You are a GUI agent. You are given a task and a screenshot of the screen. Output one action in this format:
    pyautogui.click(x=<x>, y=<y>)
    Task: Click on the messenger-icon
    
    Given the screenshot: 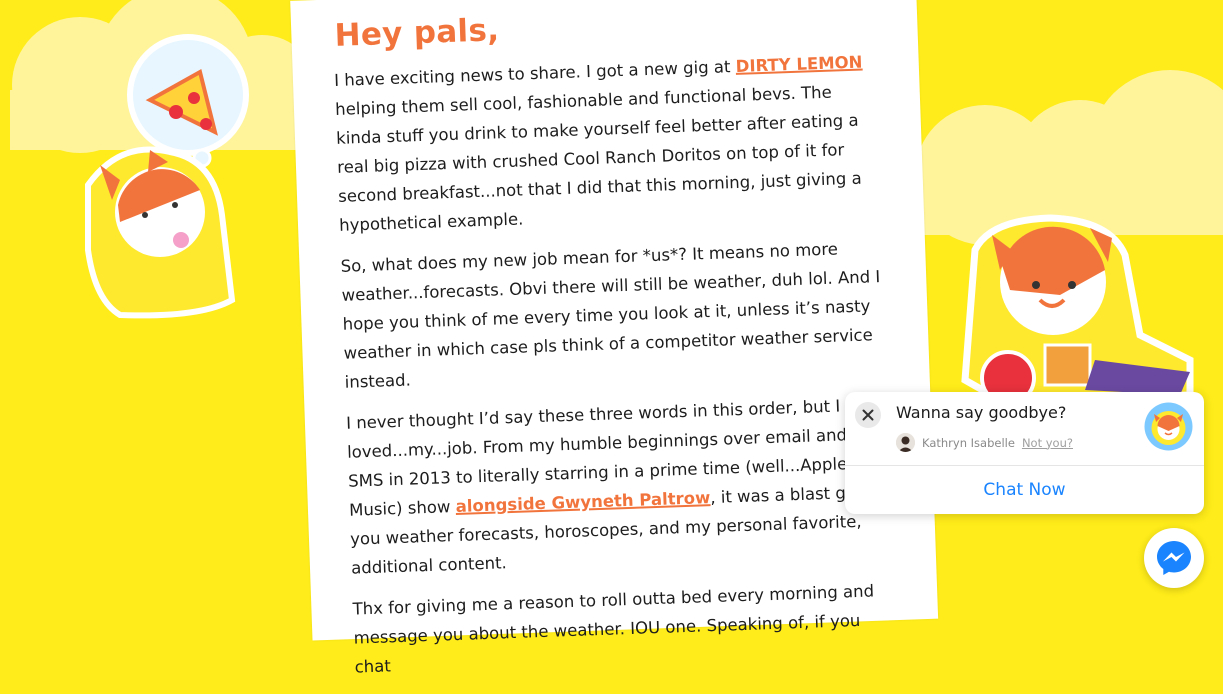 What is the action you would take?
    pyautogui.click(x=1174, y=558)
    